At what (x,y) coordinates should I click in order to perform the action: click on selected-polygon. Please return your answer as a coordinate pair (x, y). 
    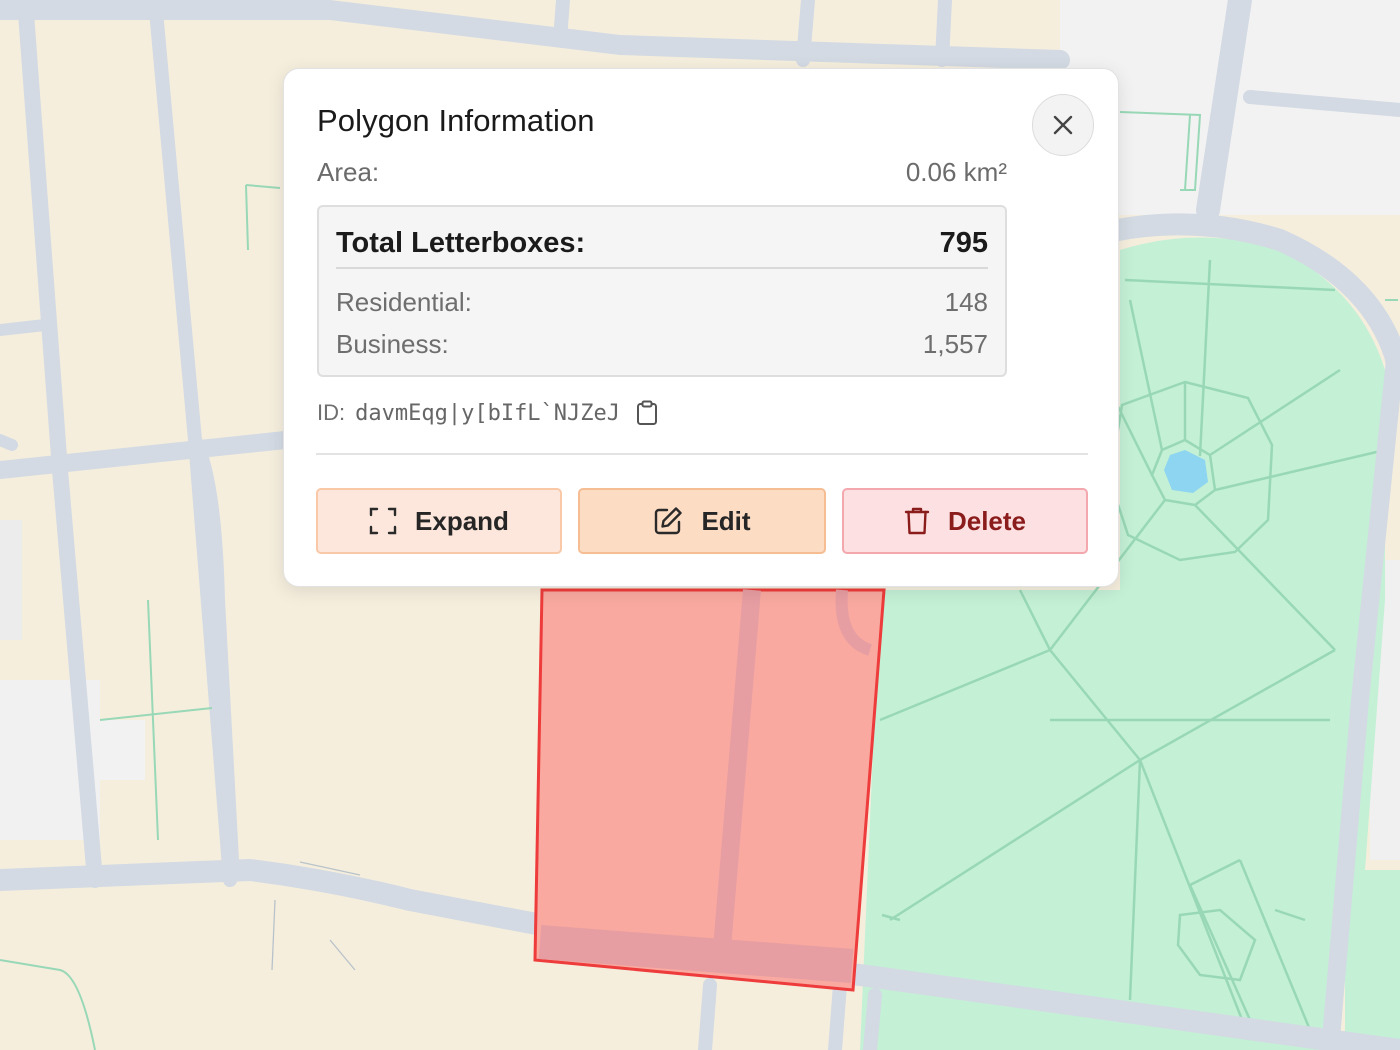
    Looking at the image, I should click on (709, 790).